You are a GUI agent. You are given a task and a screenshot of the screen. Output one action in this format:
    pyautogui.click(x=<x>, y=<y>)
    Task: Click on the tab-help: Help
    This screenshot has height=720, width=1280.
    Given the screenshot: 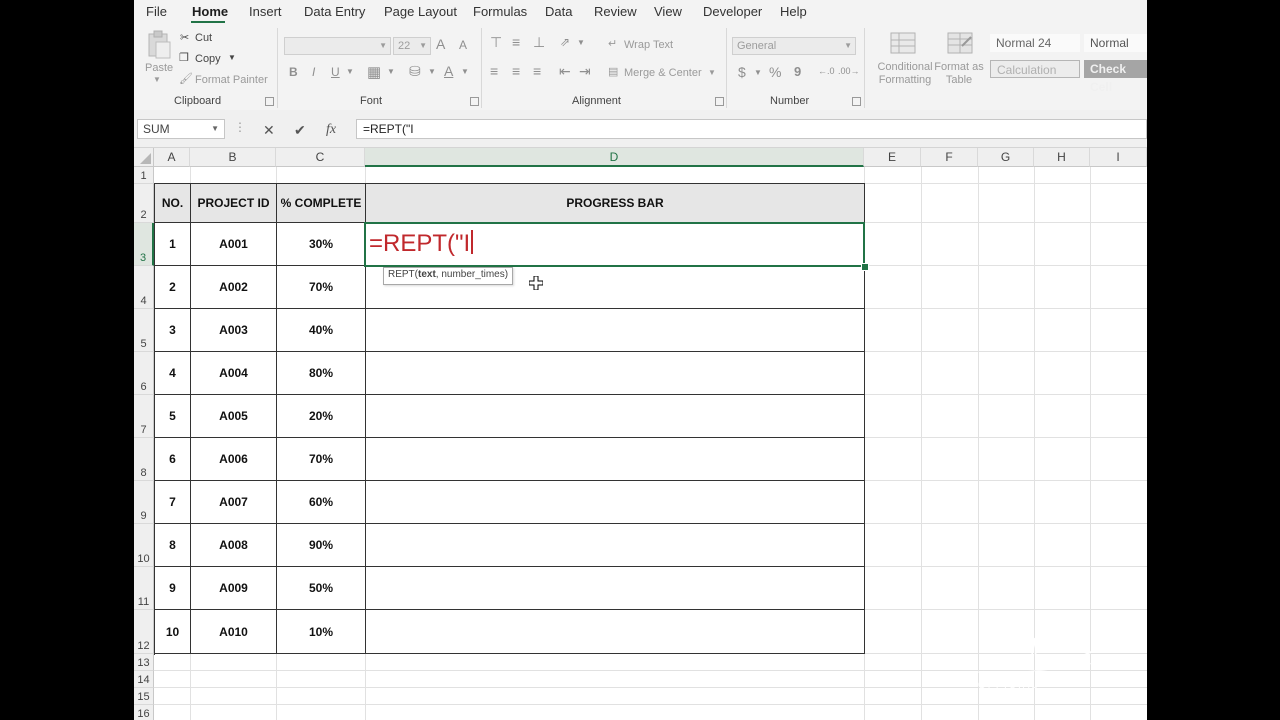 What is the action you would take?
    pyautogui.click(x=793, y=11)
    